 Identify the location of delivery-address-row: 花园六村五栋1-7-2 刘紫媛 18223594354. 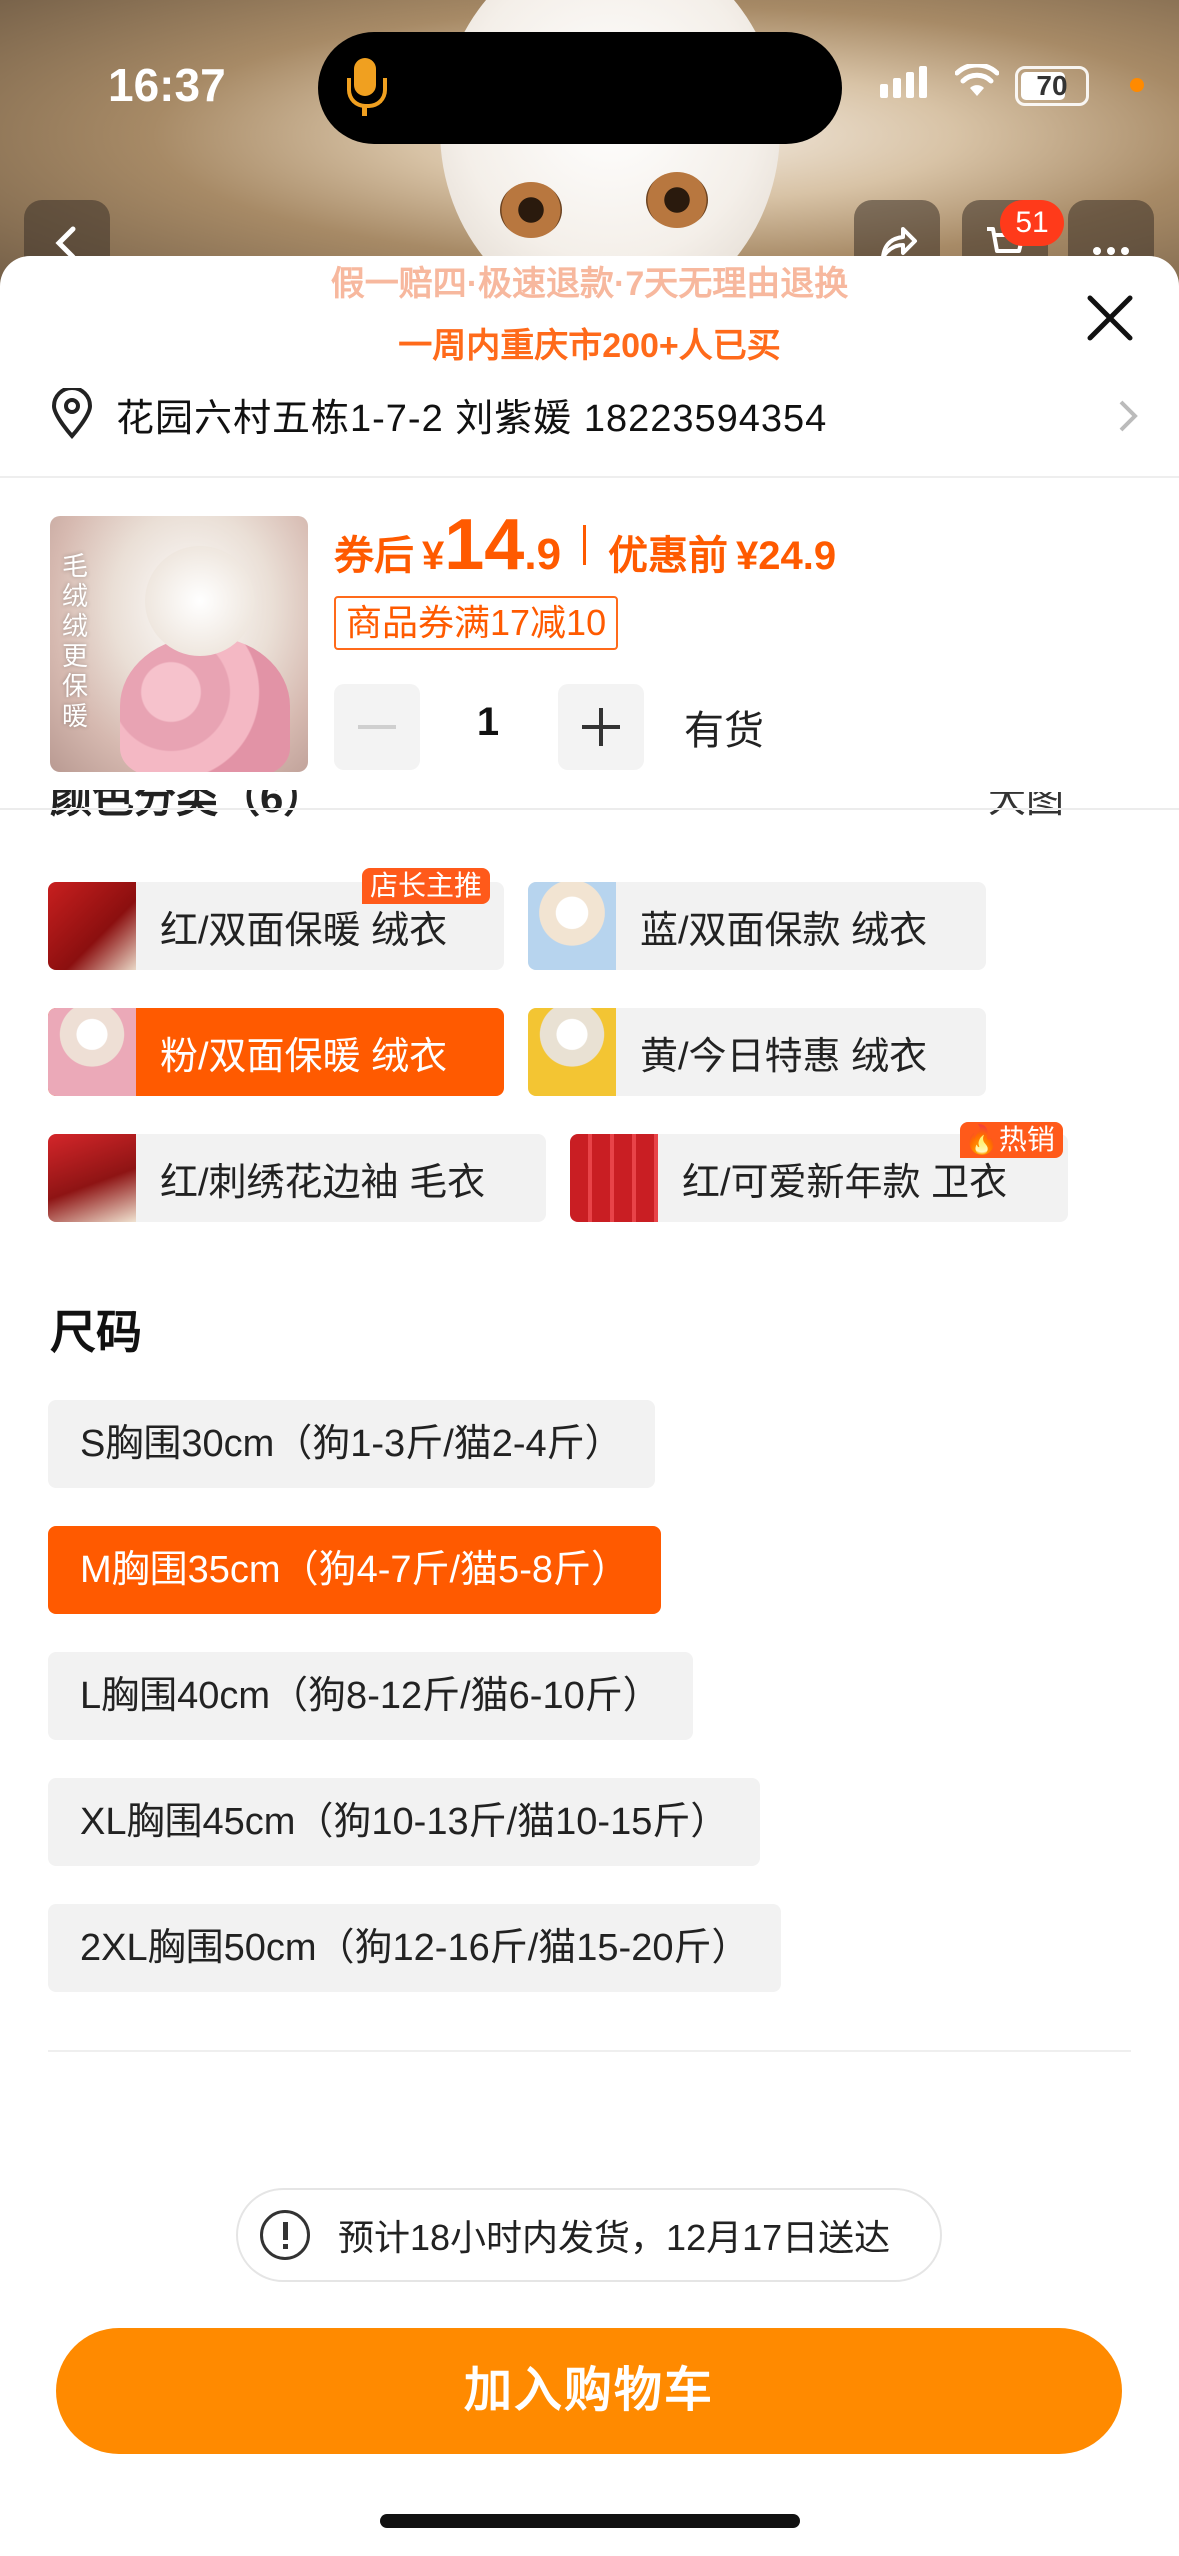
(595, 414).